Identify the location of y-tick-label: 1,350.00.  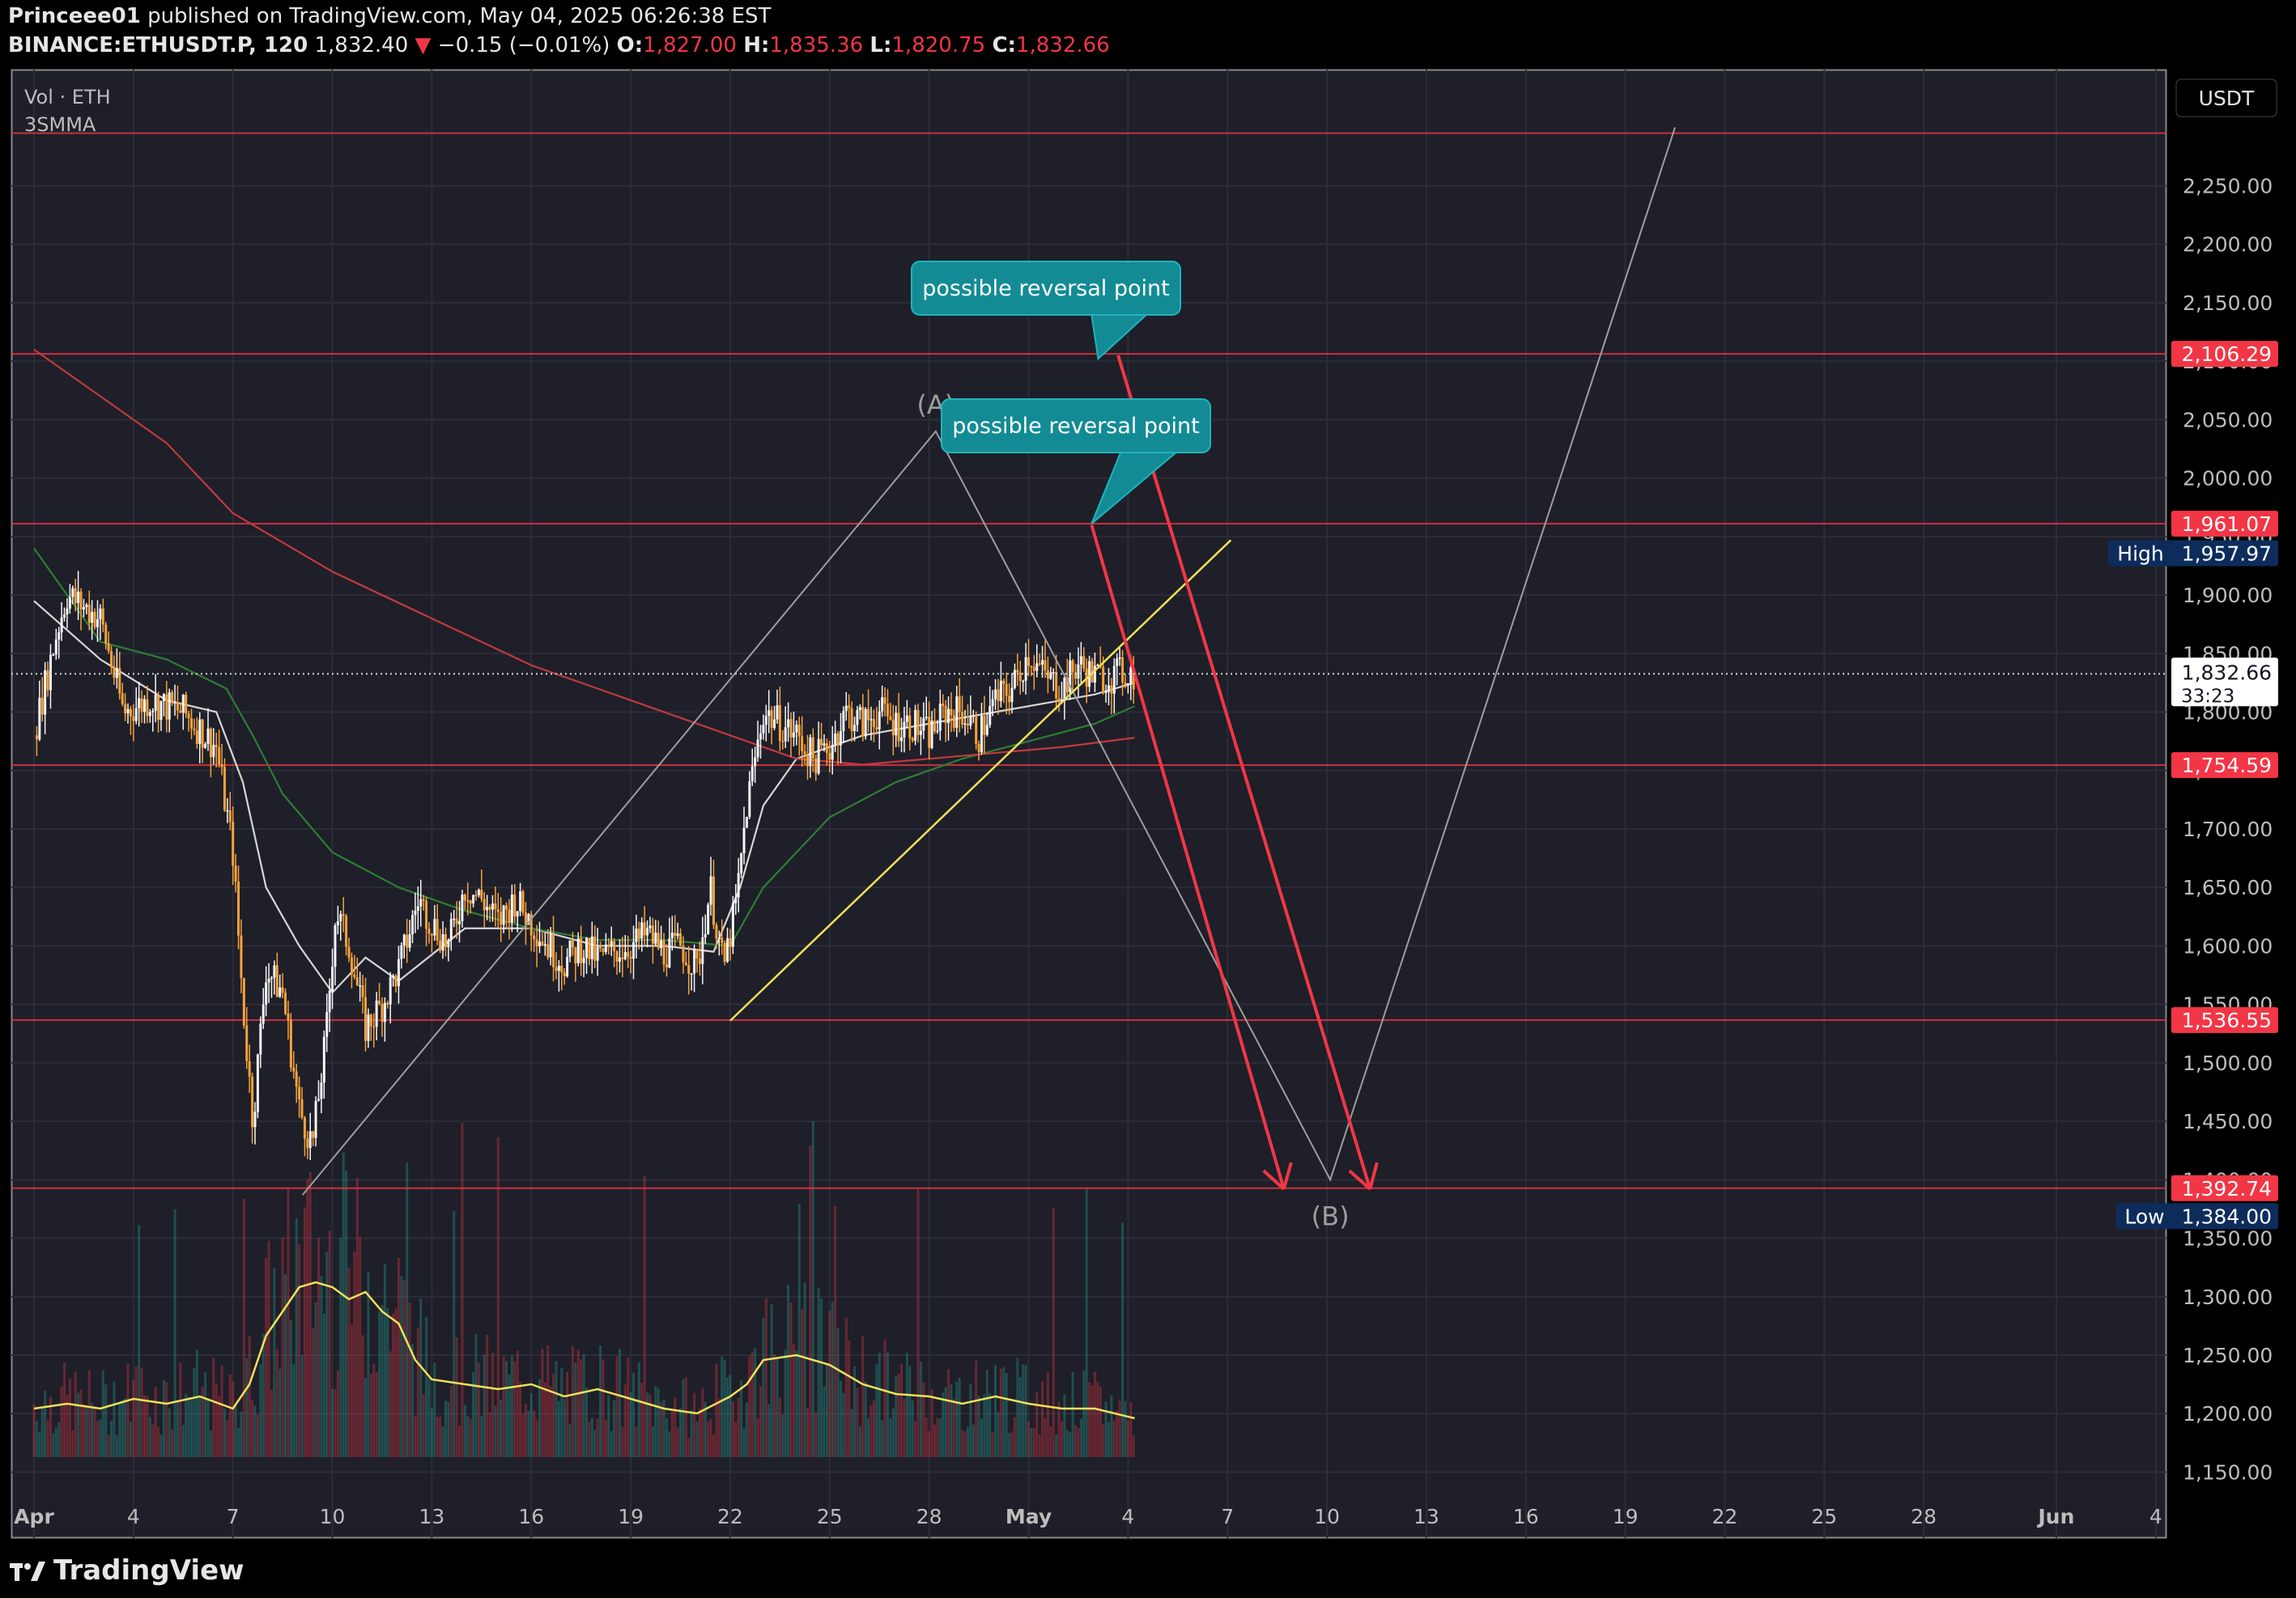
(2228, 1239).